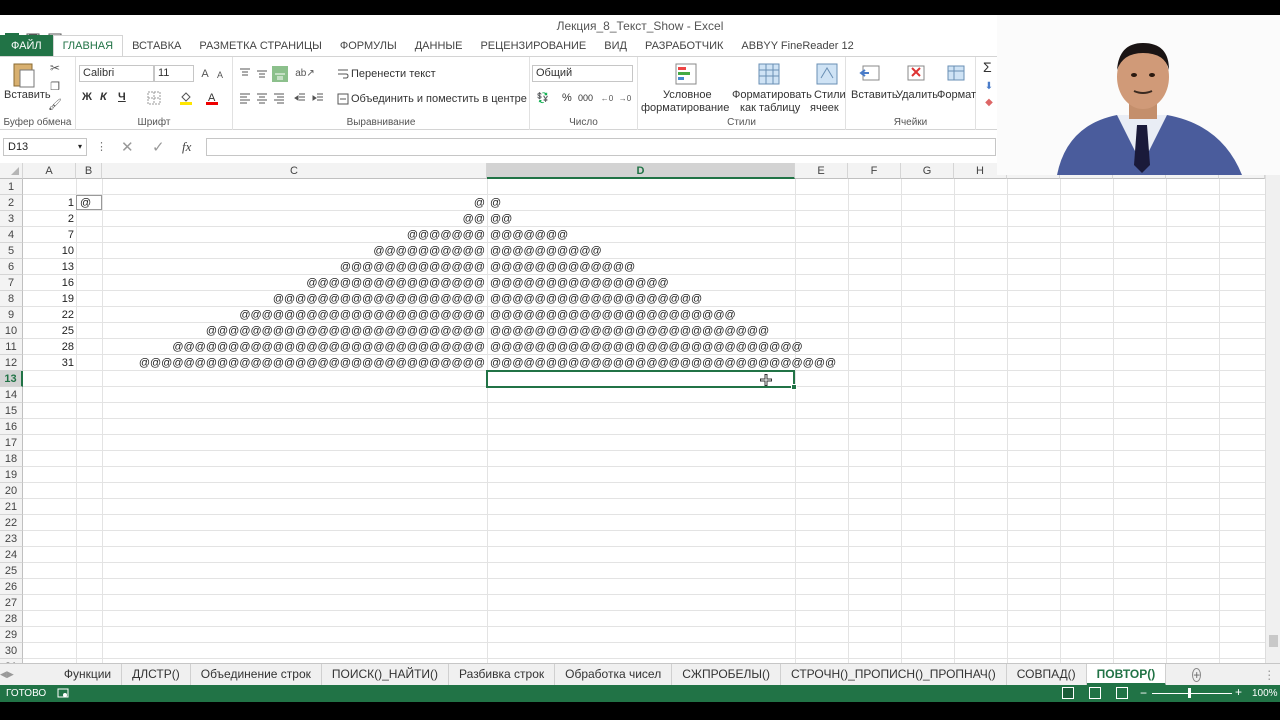 The height and width of the screenshot is (720, 1280). What do you see at coordinates (89, 651) in the screenshot?
I see `cell-b30` at bounding box center [89, 651].